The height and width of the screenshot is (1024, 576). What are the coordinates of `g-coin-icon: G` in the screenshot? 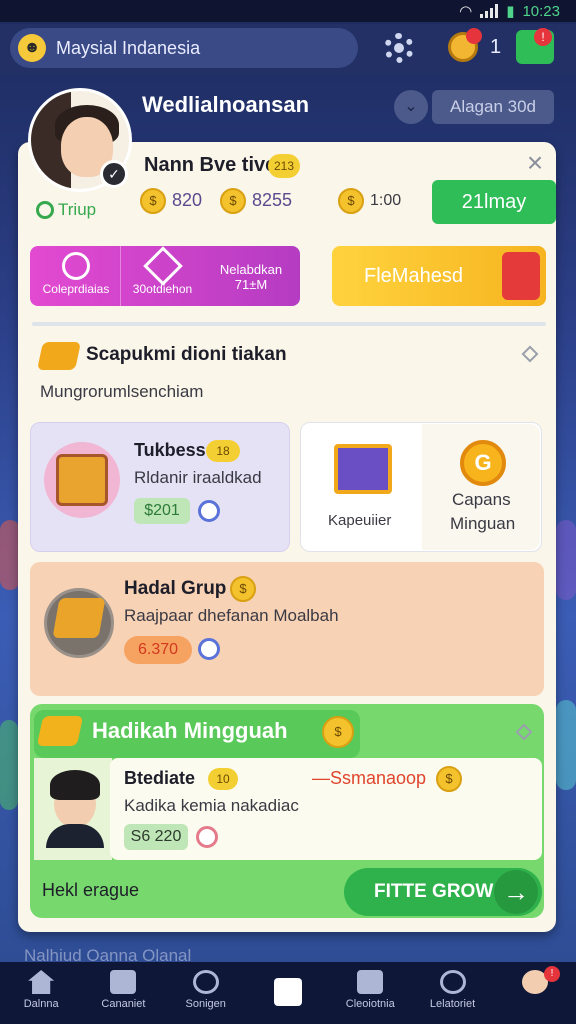 It's located at (483, 463).